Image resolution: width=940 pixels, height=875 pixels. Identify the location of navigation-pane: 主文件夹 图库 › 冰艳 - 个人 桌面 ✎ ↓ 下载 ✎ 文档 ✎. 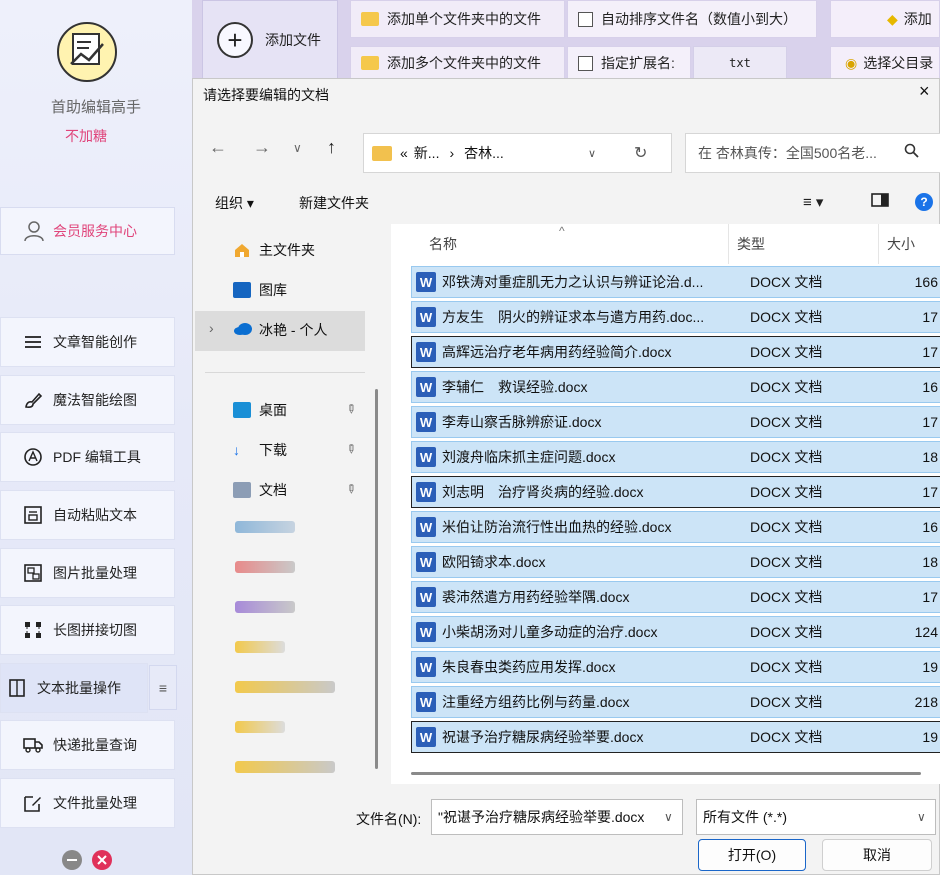
(288, 504).